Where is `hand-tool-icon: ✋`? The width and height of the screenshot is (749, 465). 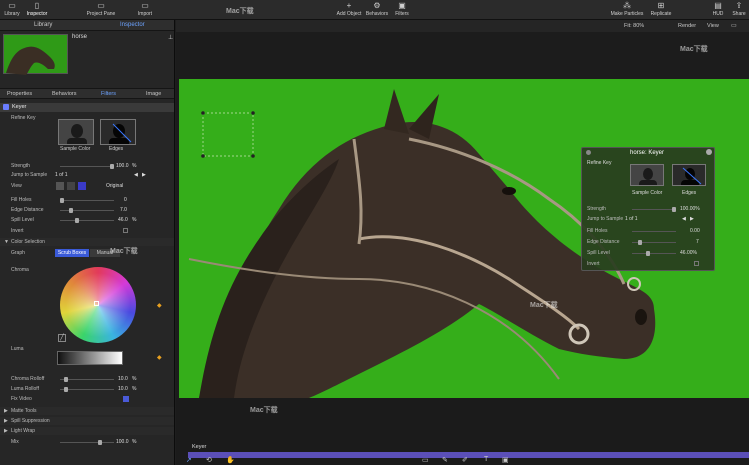 hand-tool-icon: ✋ is located at coordinates (230, 460).